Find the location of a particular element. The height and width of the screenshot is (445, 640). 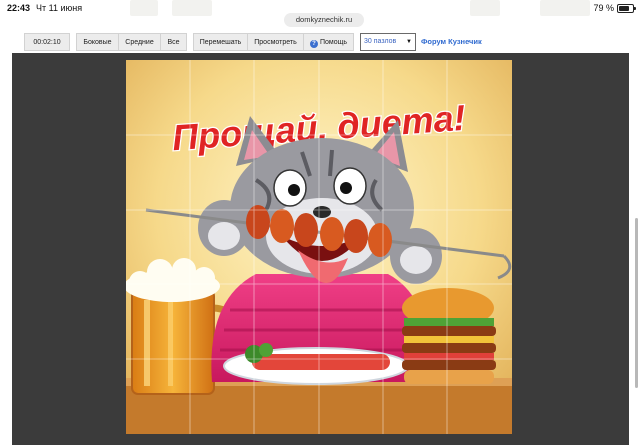

help-button: ? Помощь is located at coordinates (328, 42).